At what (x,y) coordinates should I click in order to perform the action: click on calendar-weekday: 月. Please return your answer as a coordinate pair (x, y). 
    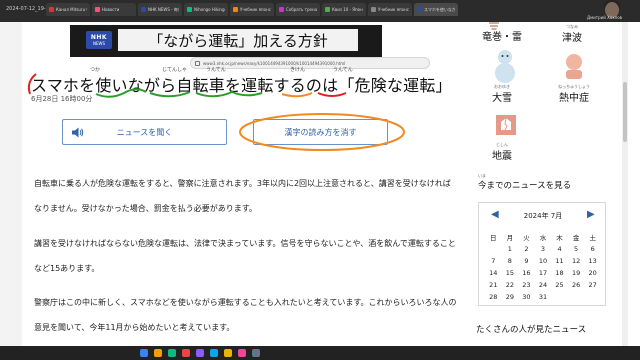
    Looking at the image, I should click on (510, 238).